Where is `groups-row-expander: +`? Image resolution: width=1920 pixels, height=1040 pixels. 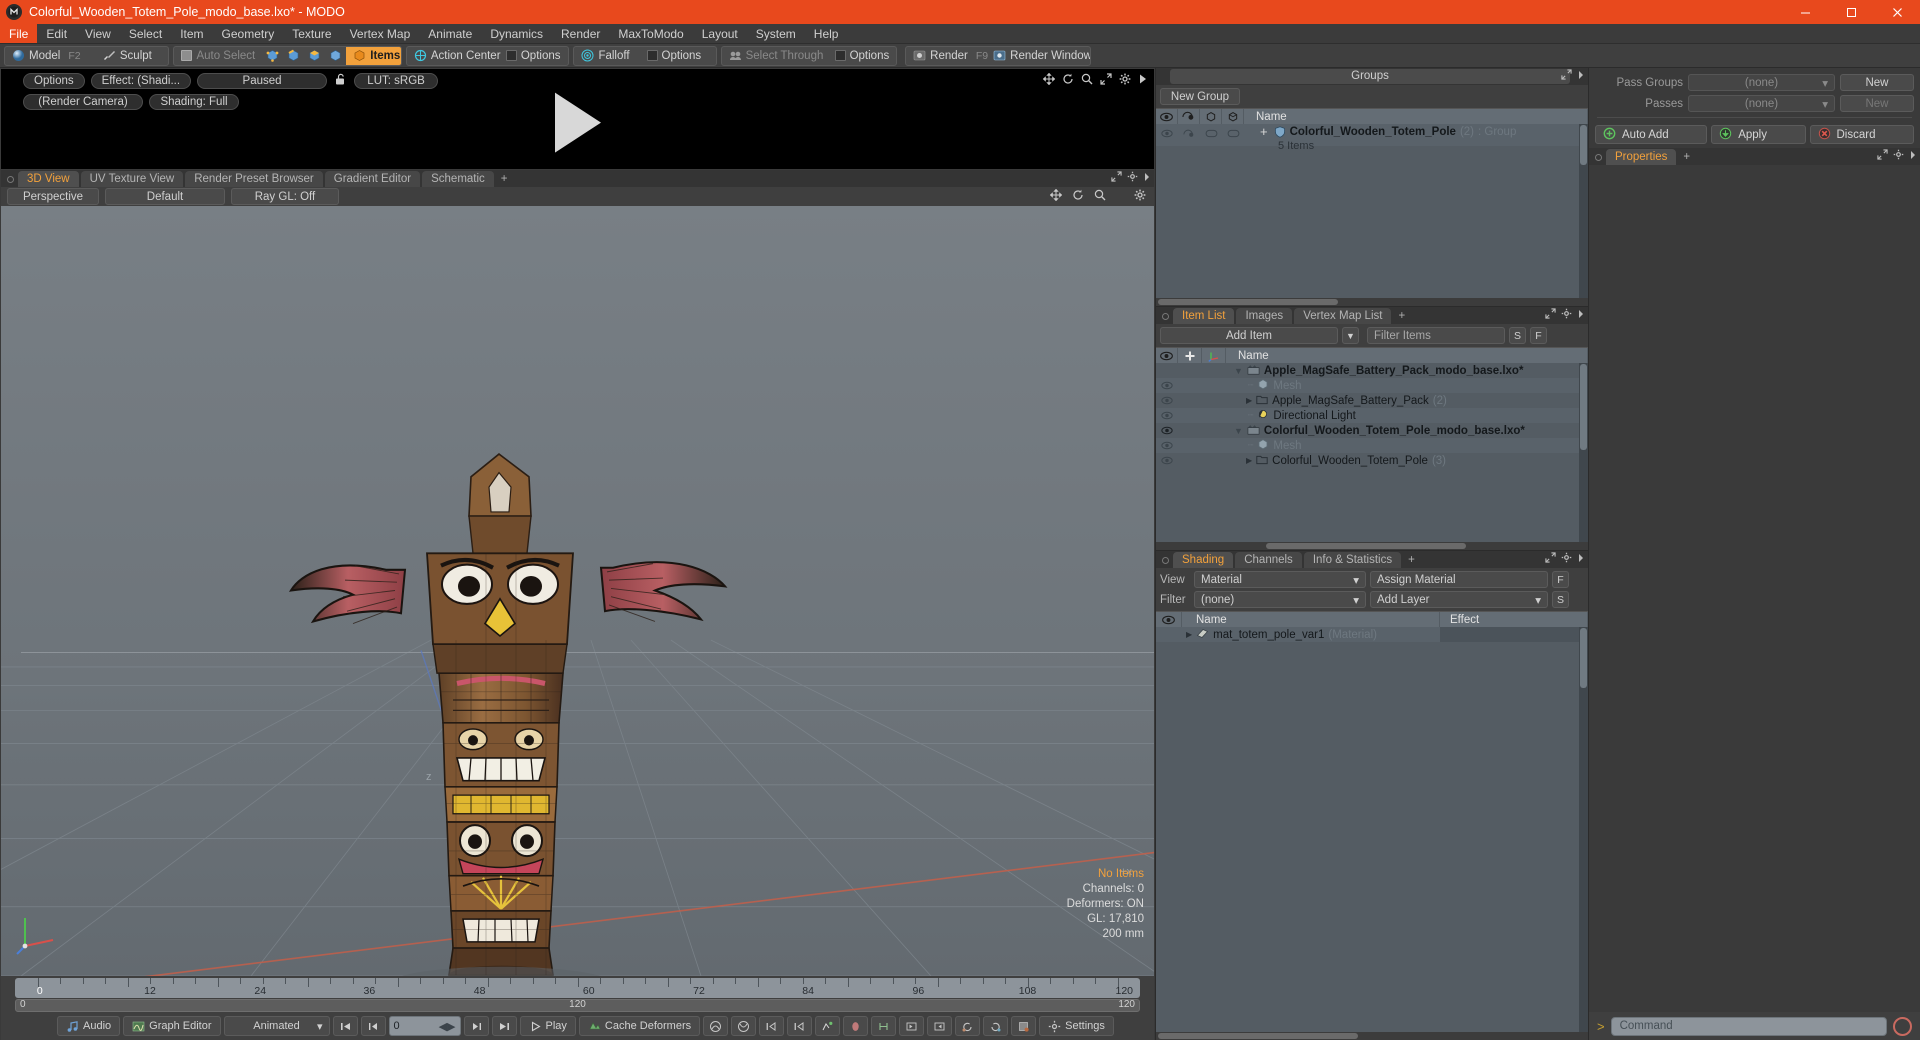 groups-row-expander: + is located at coordinates (1264, 131).